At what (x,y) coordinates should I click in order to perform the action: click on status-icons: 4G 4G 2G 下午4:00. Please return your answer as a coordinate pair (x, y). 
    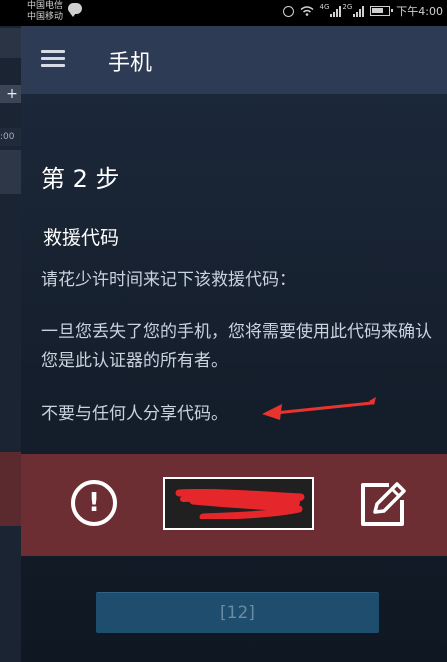
    Looking at the image, I should click on (362, 11).